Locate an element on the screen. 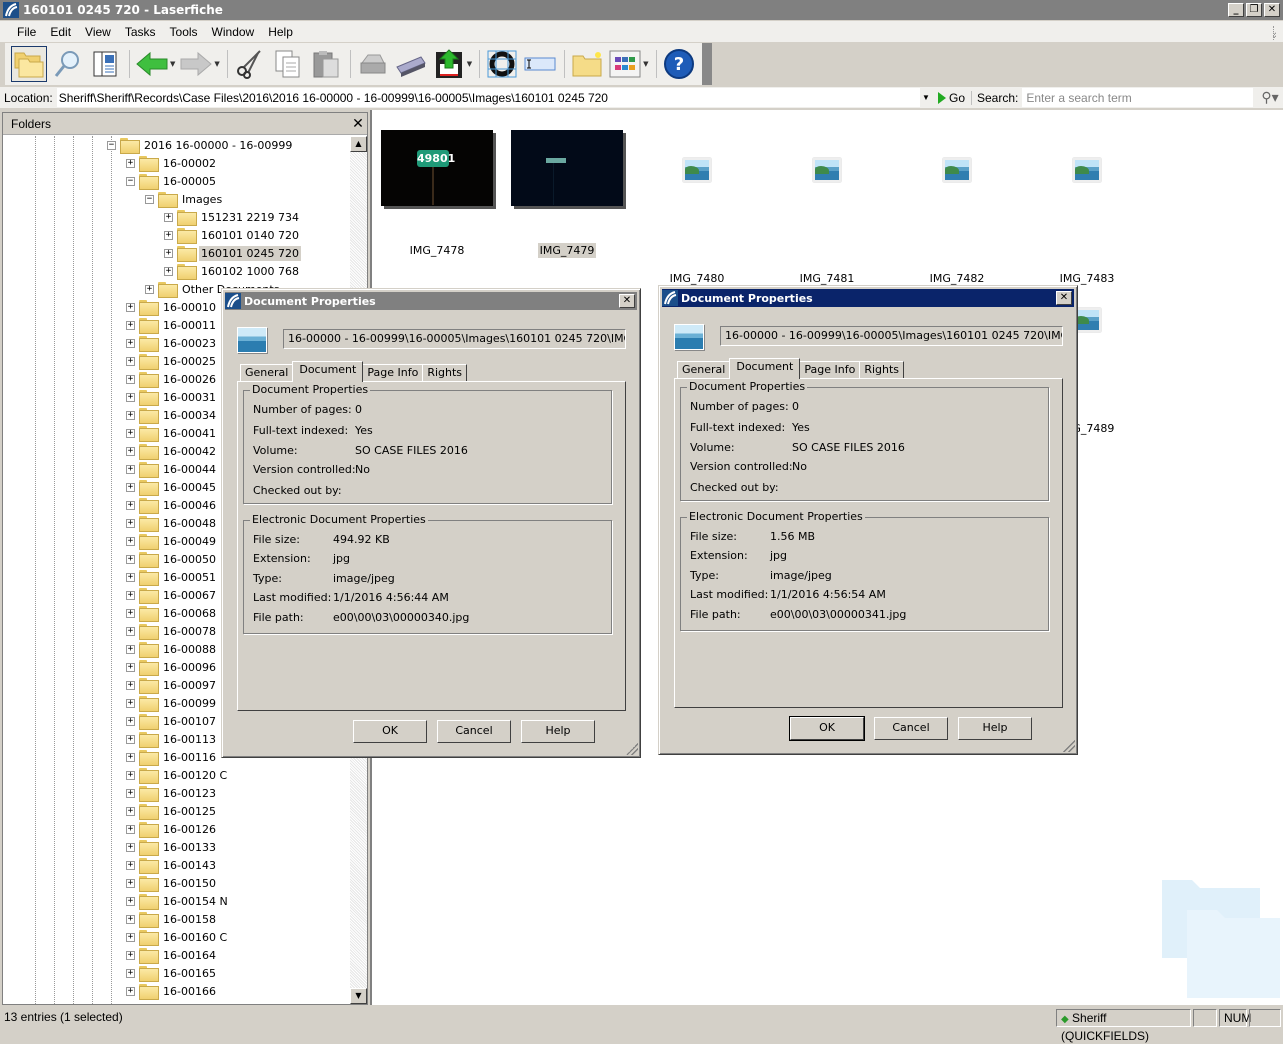 The image size is (1283, 1044). tree-item: +16-00123 is located at coordinates (172, 793).